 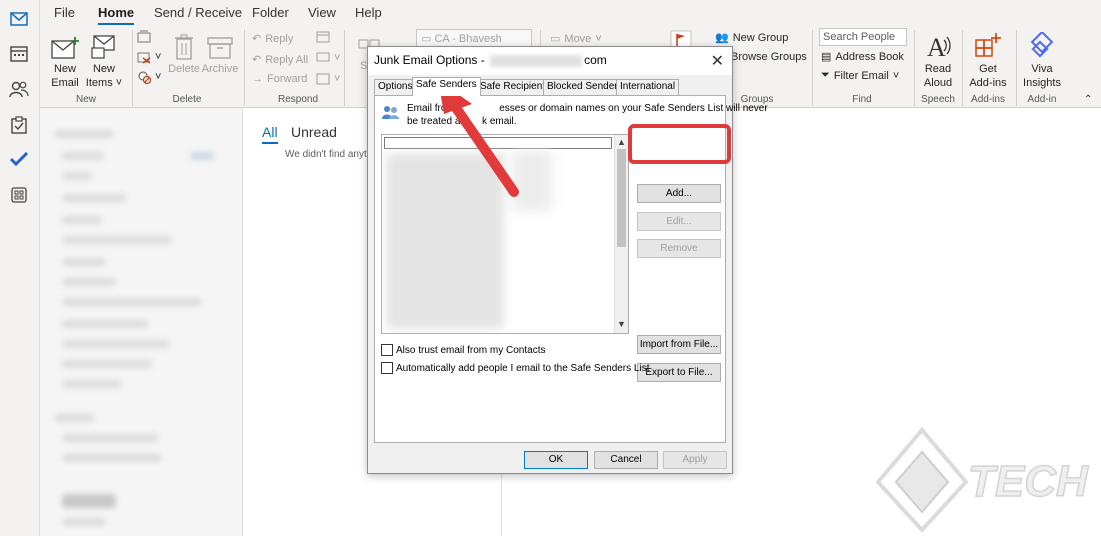 What do you see at coordinates (769, 57) in the screenshot?
I see `browse-groups-button: Browse Groups` at bounding box center [769, 57].